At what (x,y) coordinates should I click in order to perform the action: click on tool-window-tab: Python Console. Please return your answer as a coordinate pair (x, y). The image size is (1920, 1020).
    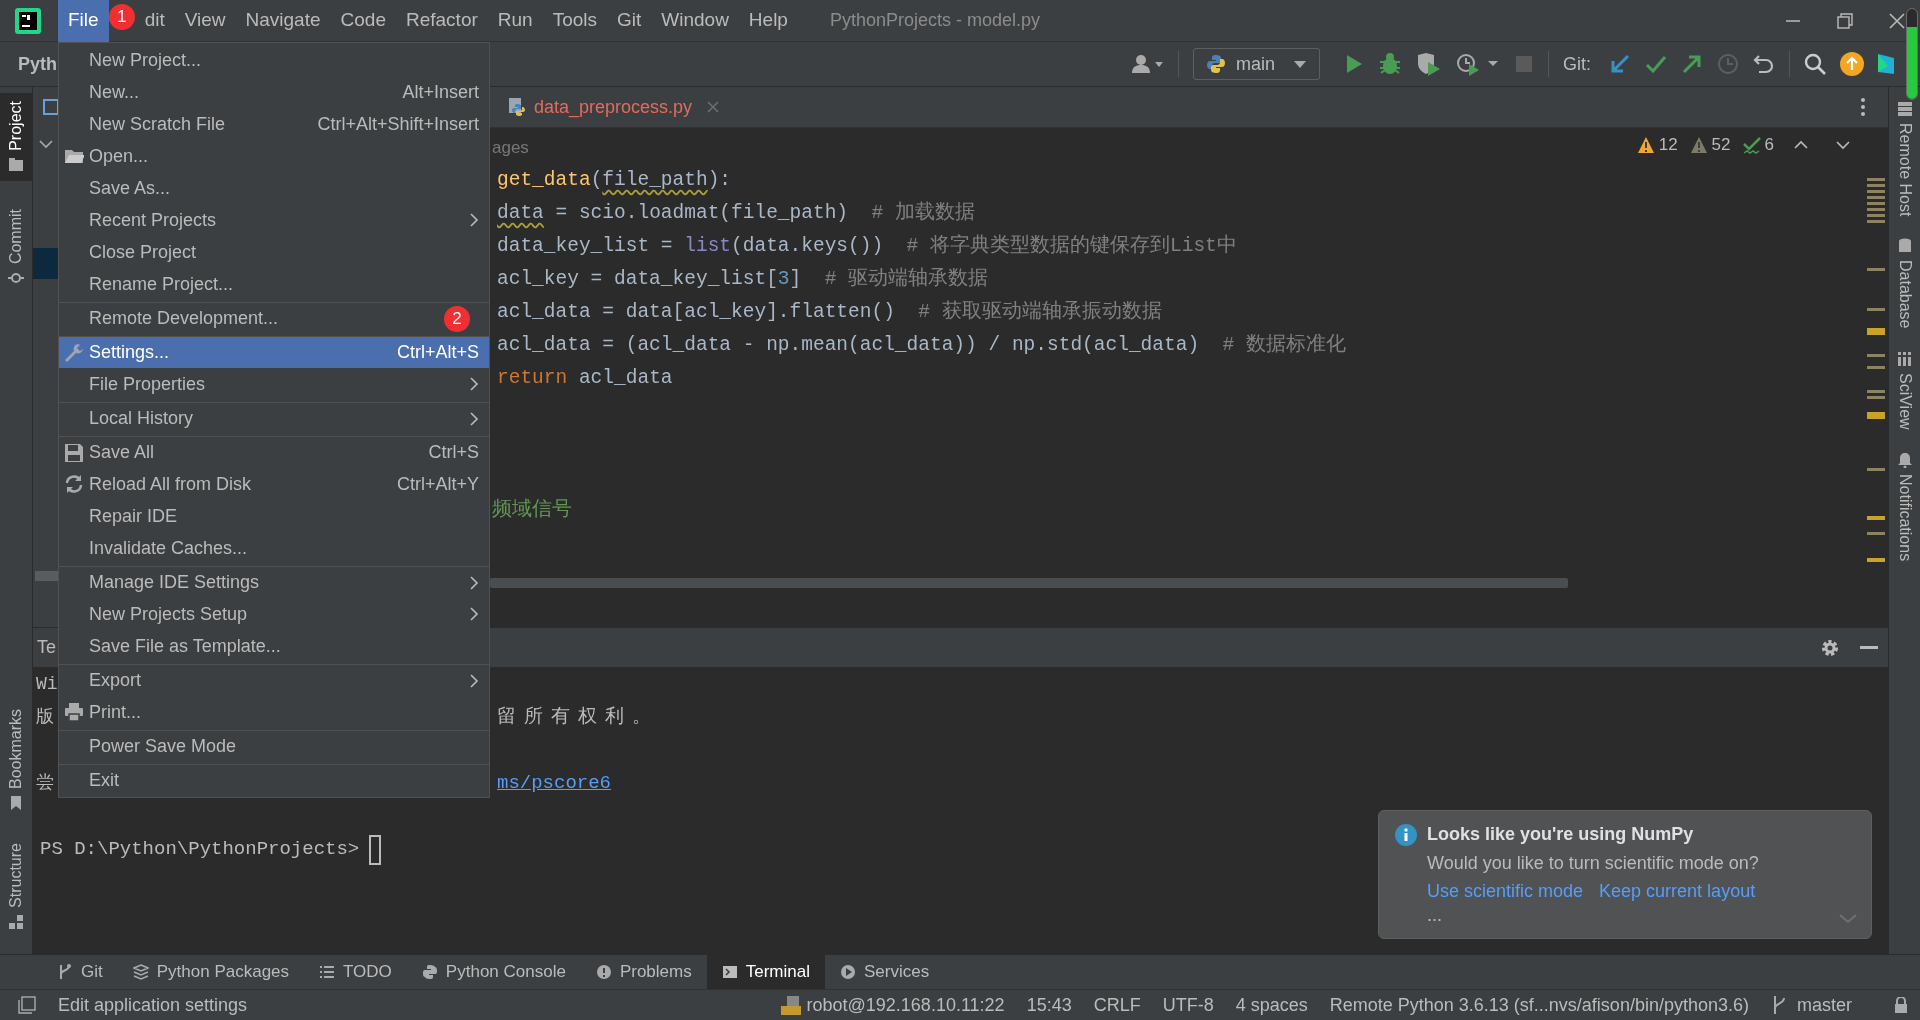
    Looking at the image, I should click on (493, 972).